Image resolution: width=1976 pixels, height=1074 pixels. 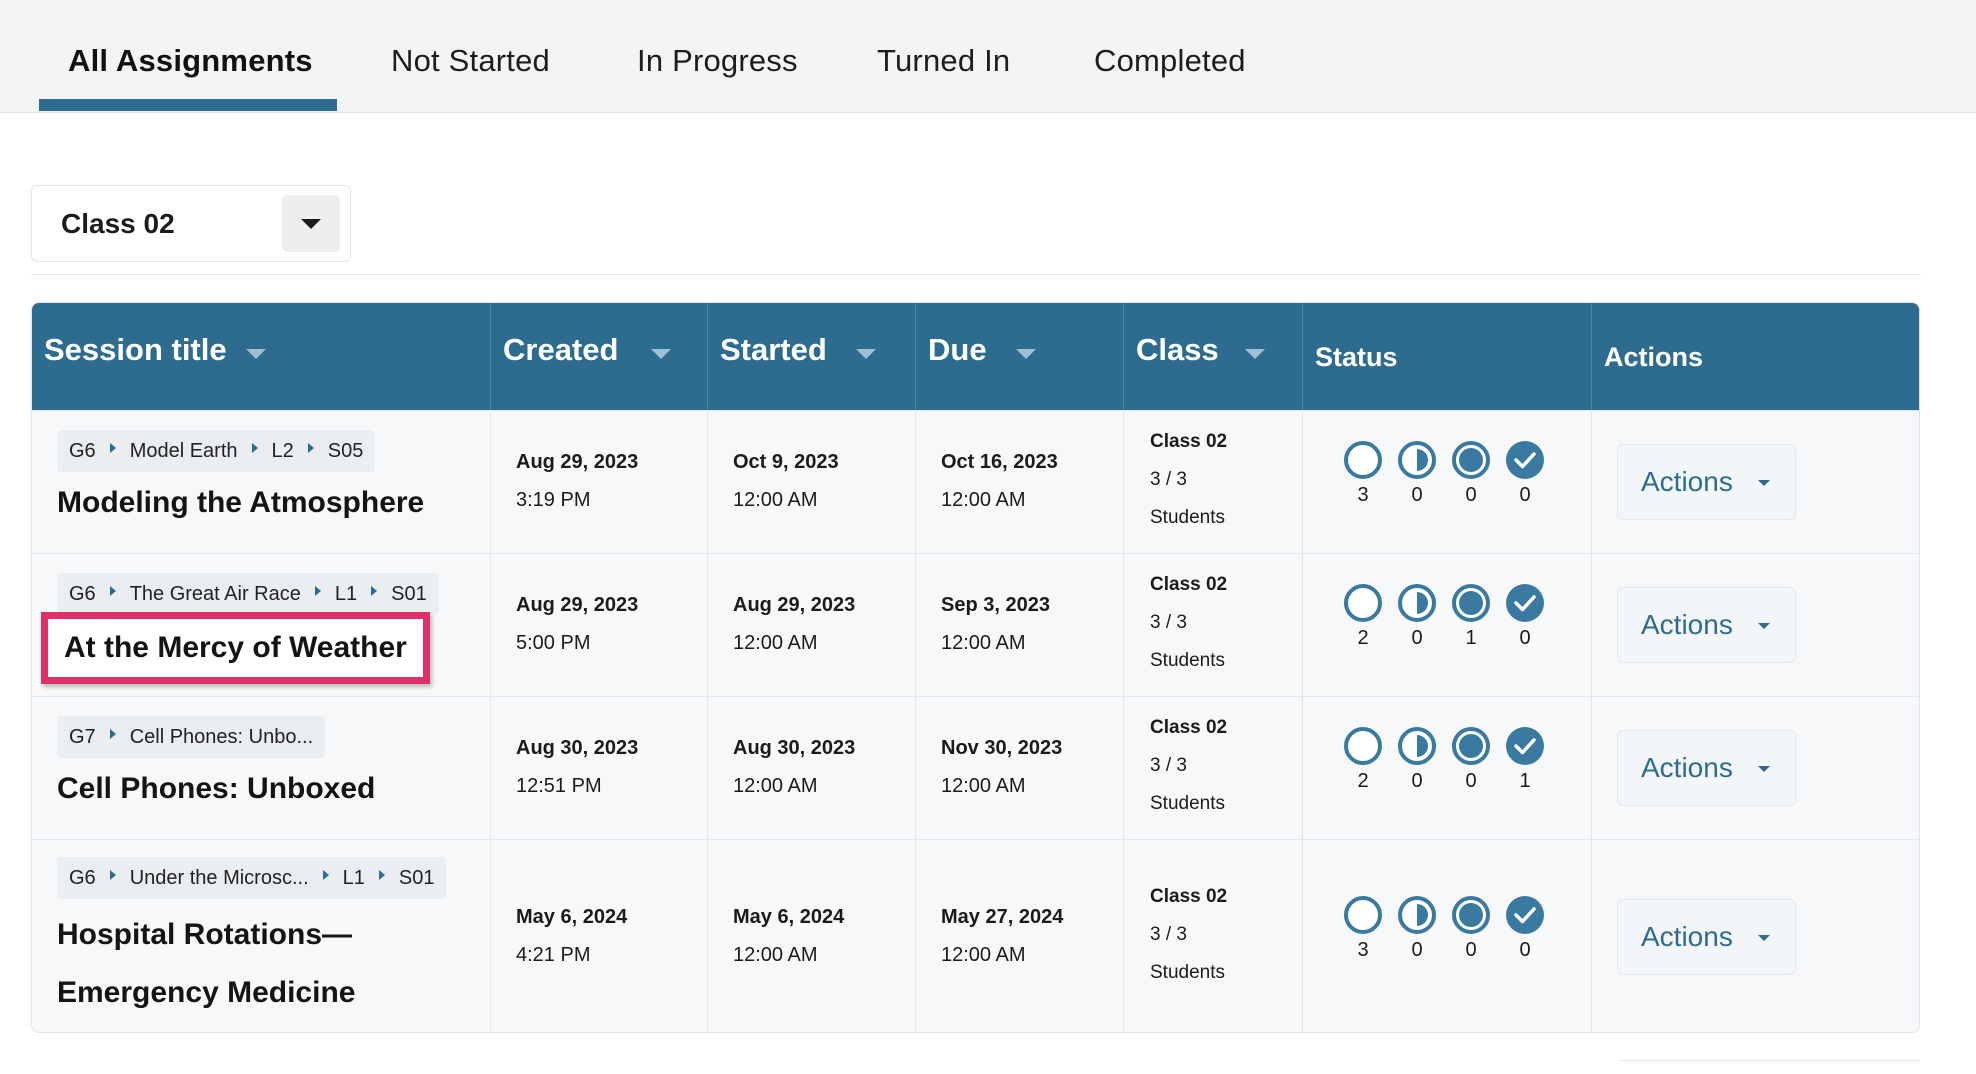 What do you see at coordinates (345, 450) in the screenshot?
I see `breadcrumb-item: S05` at bounding box center [345, 450].